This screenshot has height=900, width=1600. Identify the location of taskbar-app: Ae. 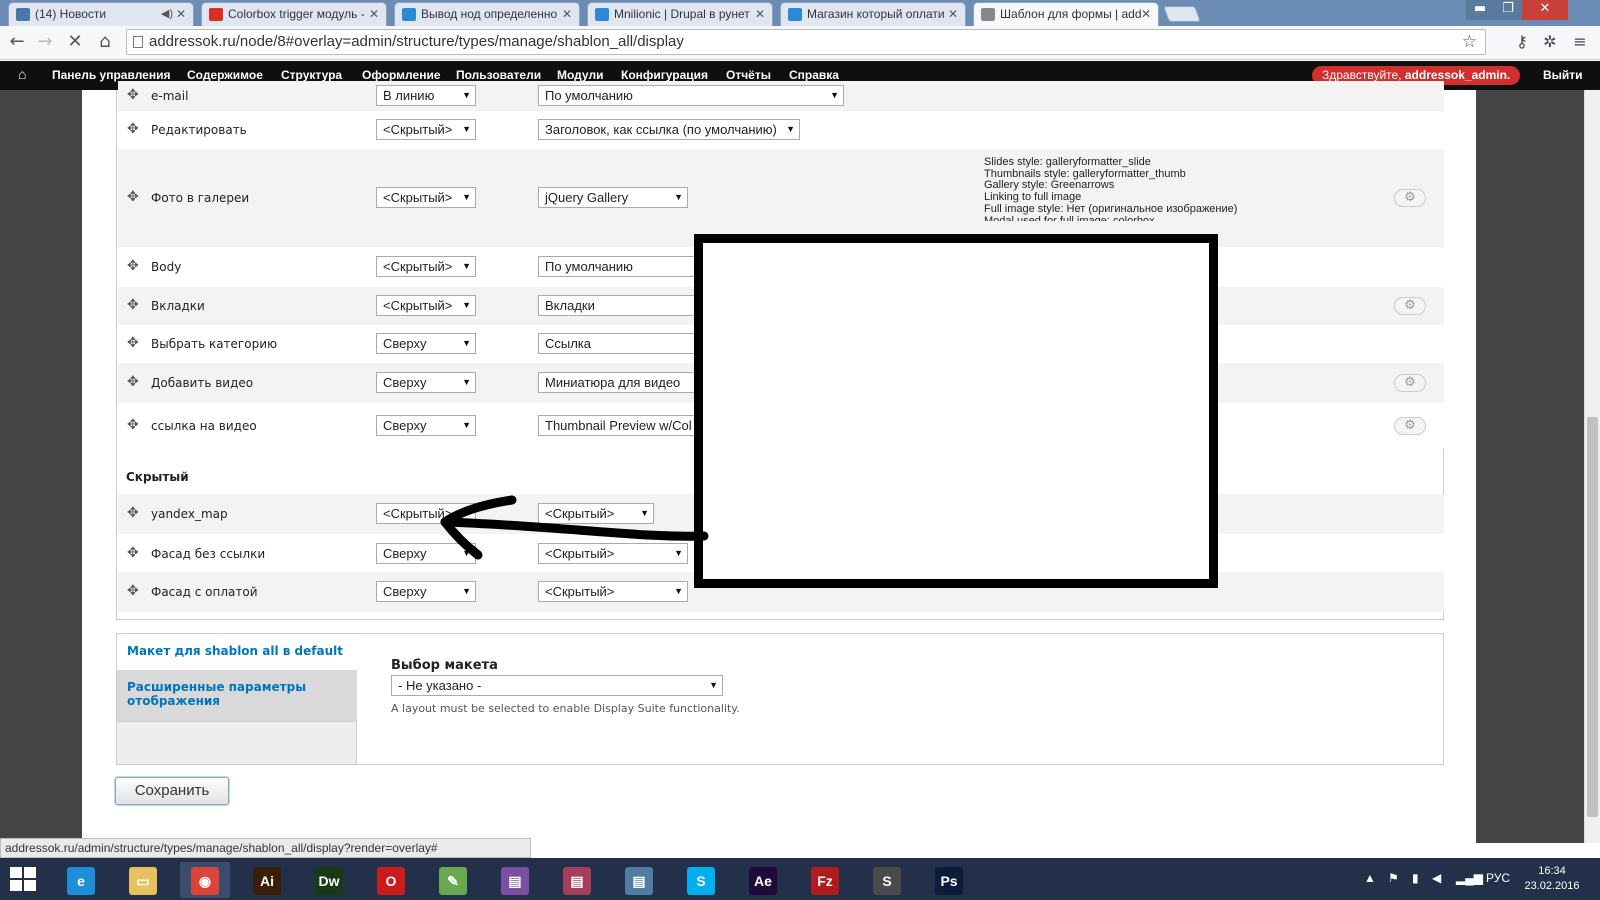
(763, 880).